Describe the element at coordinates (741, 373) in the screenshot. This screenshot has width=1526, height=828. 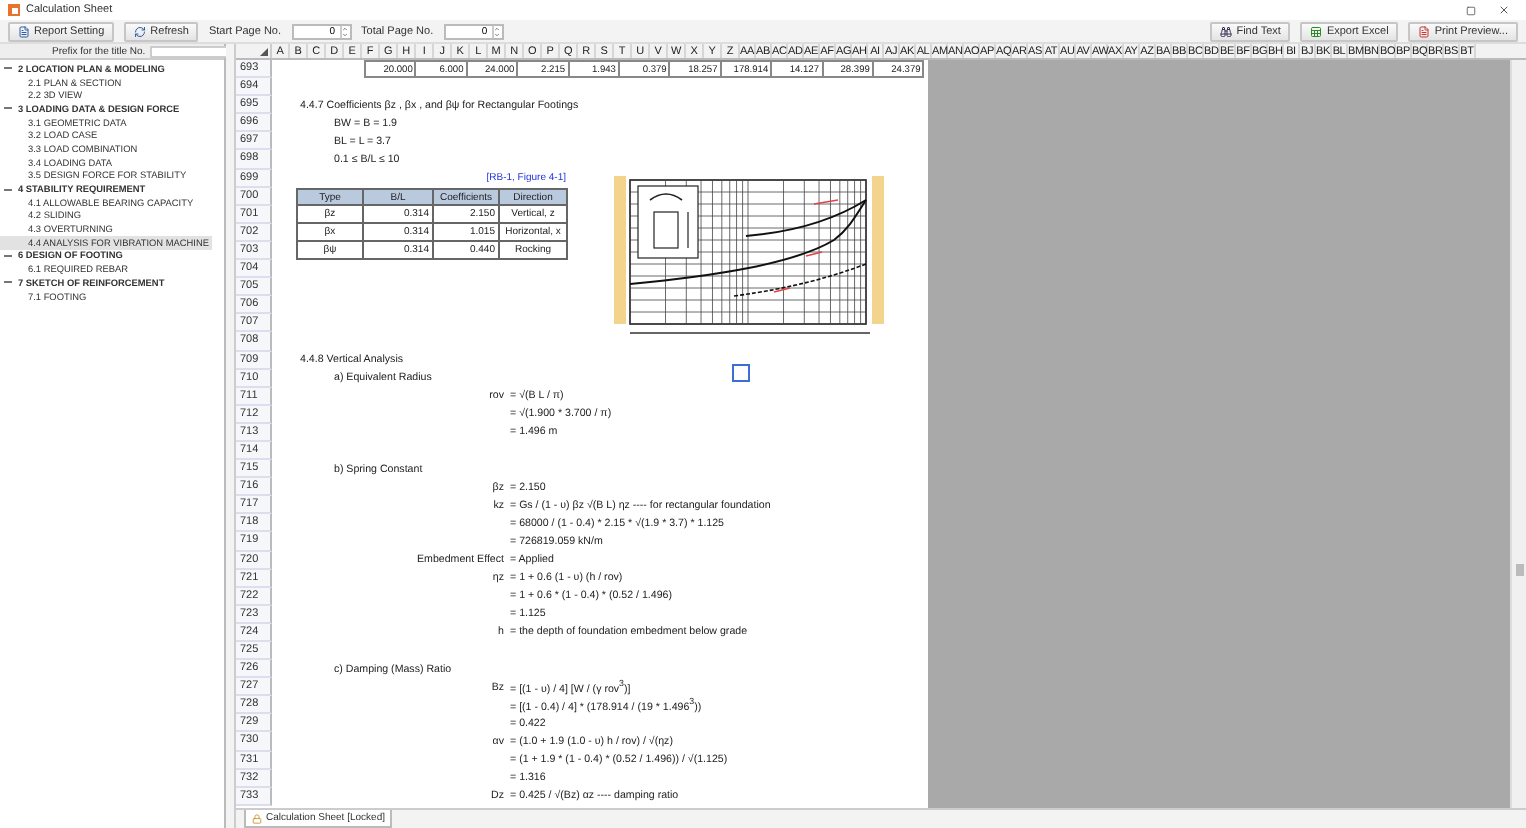
I see `selection-square-icon` at that location.